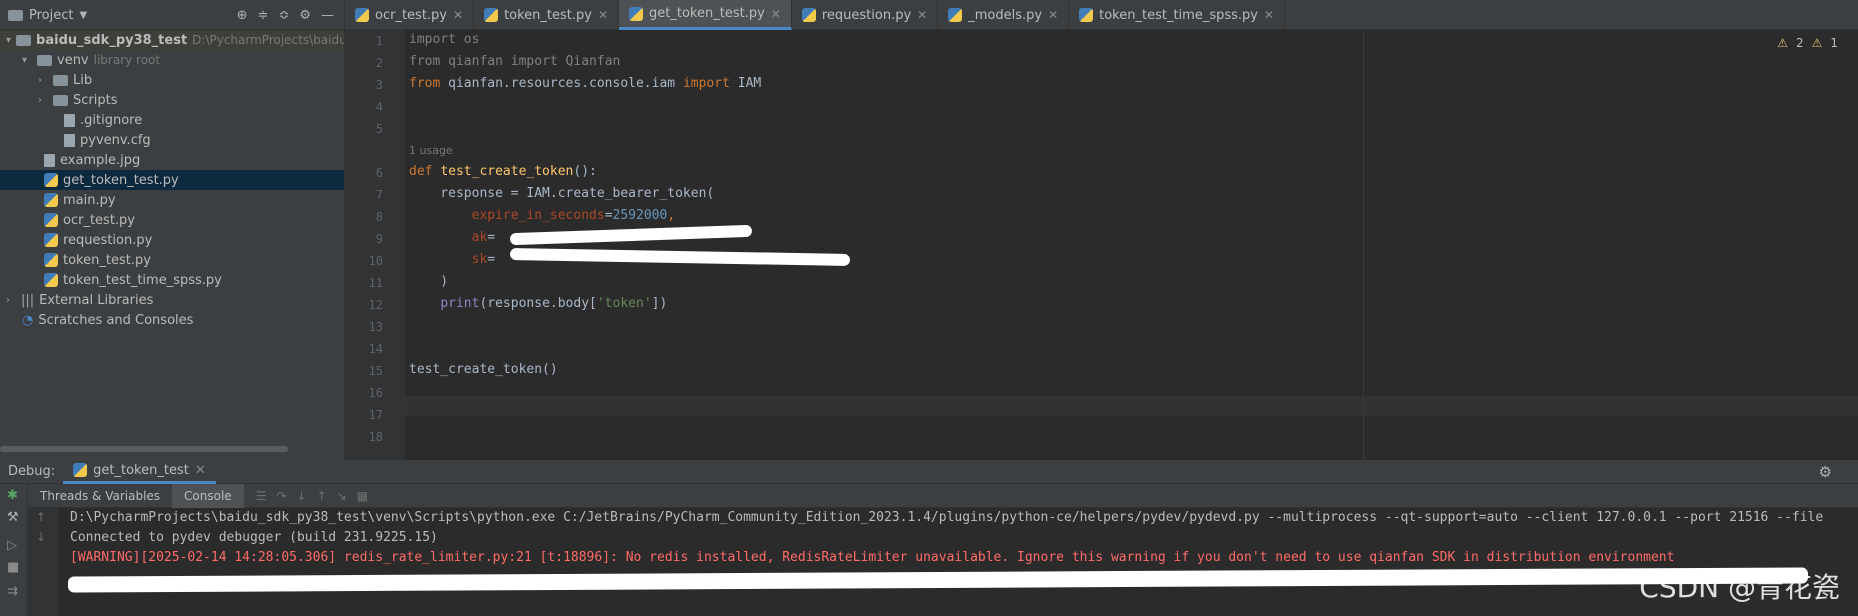  Describe the element at coordinates (12, 545) in the screenshot. I see `resume-icon: ▷` at that location.